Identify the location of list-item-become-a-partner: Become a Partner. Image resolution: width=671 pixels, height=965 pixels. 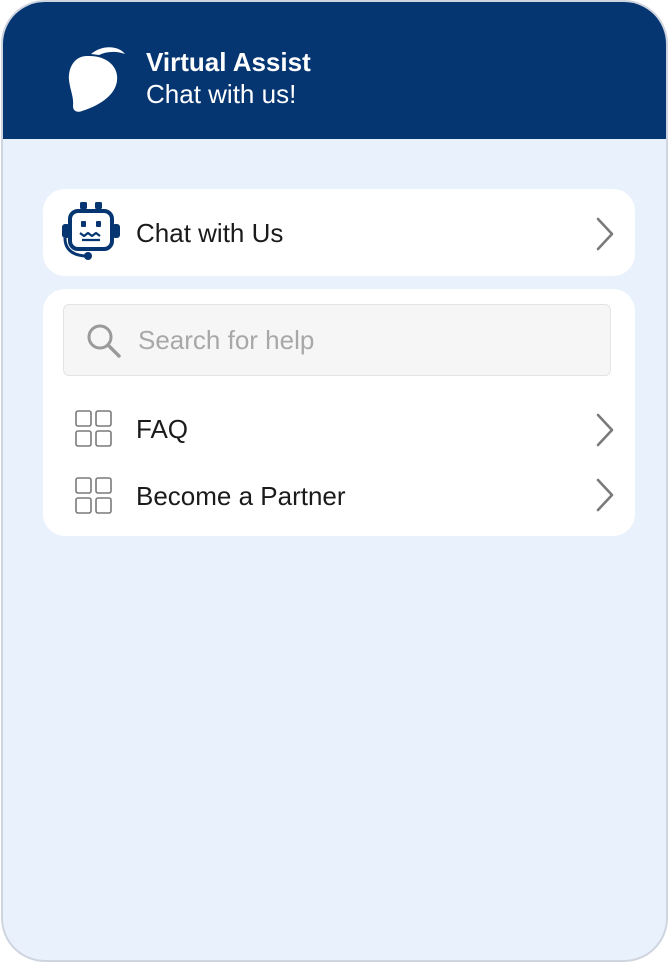
(339, 496).